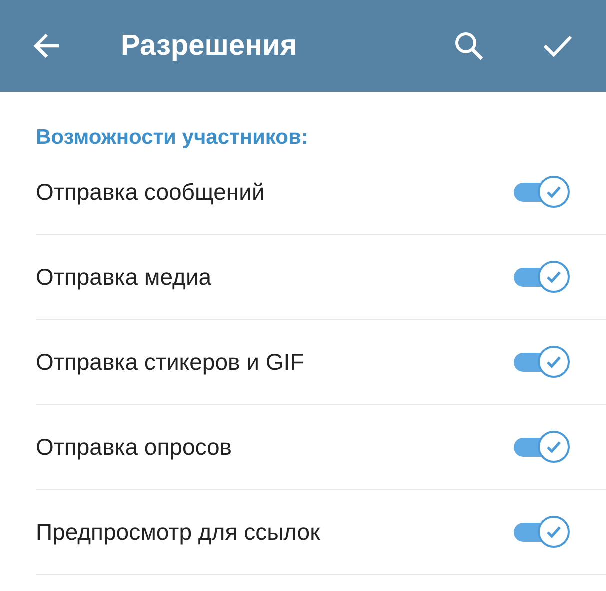  What do you see at coordinates (124, 277) in the screenshot?
I see `permission-label: Отправка медиа` at bounding box center [124, 277].